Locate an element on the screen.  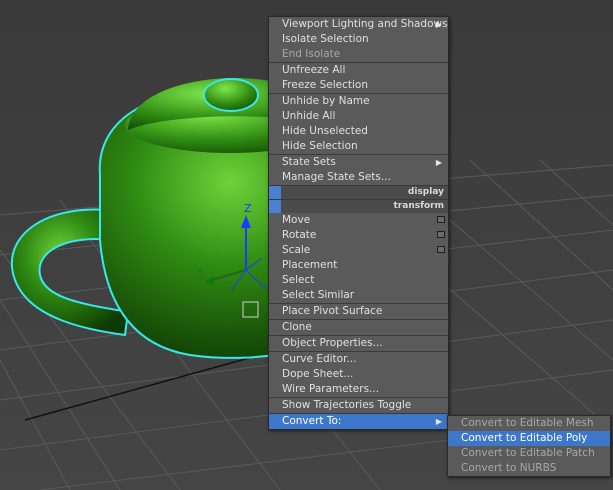
menu-item-unhide-by-name: Unhide by Name is located at coordinates (358, 101).